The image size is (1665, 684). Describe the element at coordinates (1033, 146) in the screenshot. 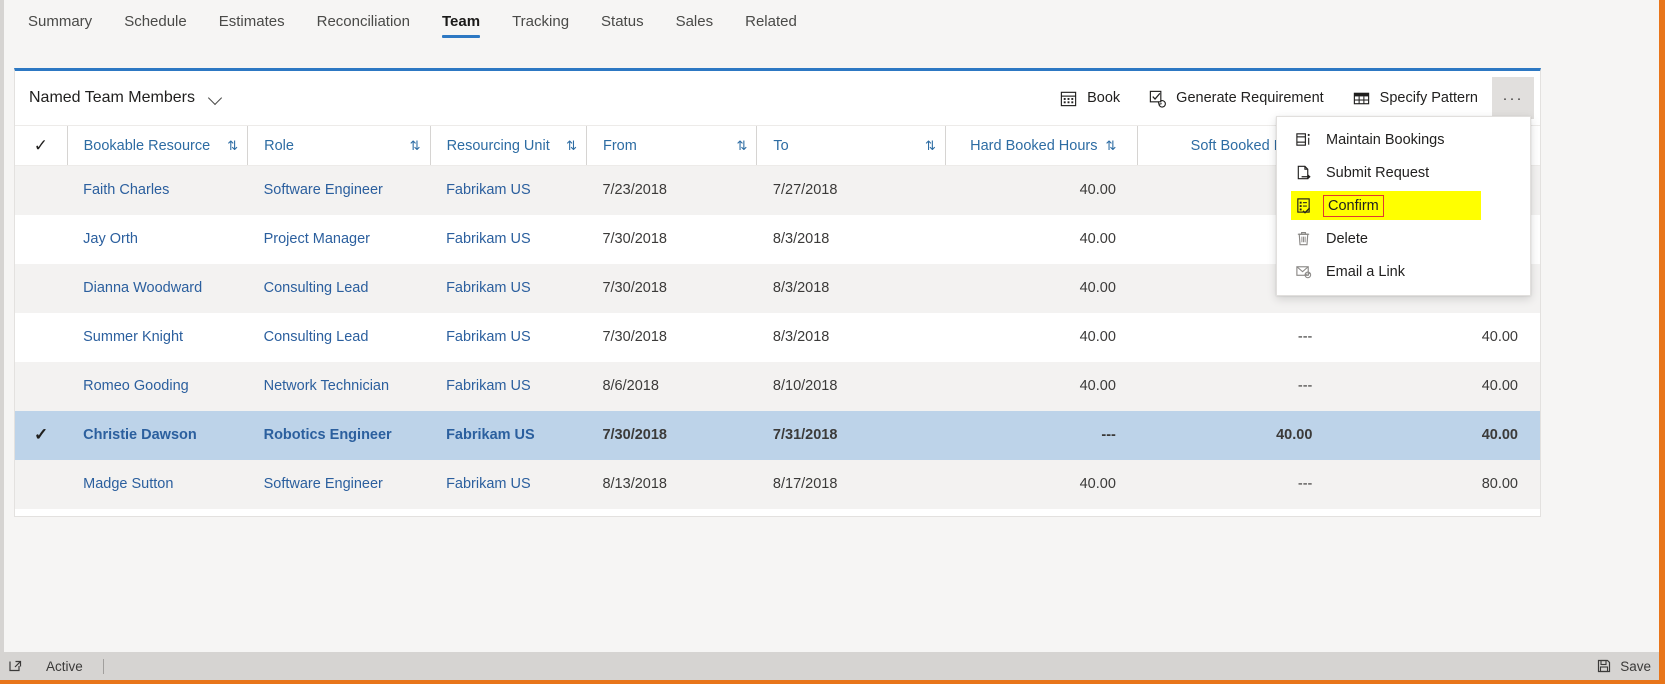

I see `column-label: Hard Booked Hours` at that location.